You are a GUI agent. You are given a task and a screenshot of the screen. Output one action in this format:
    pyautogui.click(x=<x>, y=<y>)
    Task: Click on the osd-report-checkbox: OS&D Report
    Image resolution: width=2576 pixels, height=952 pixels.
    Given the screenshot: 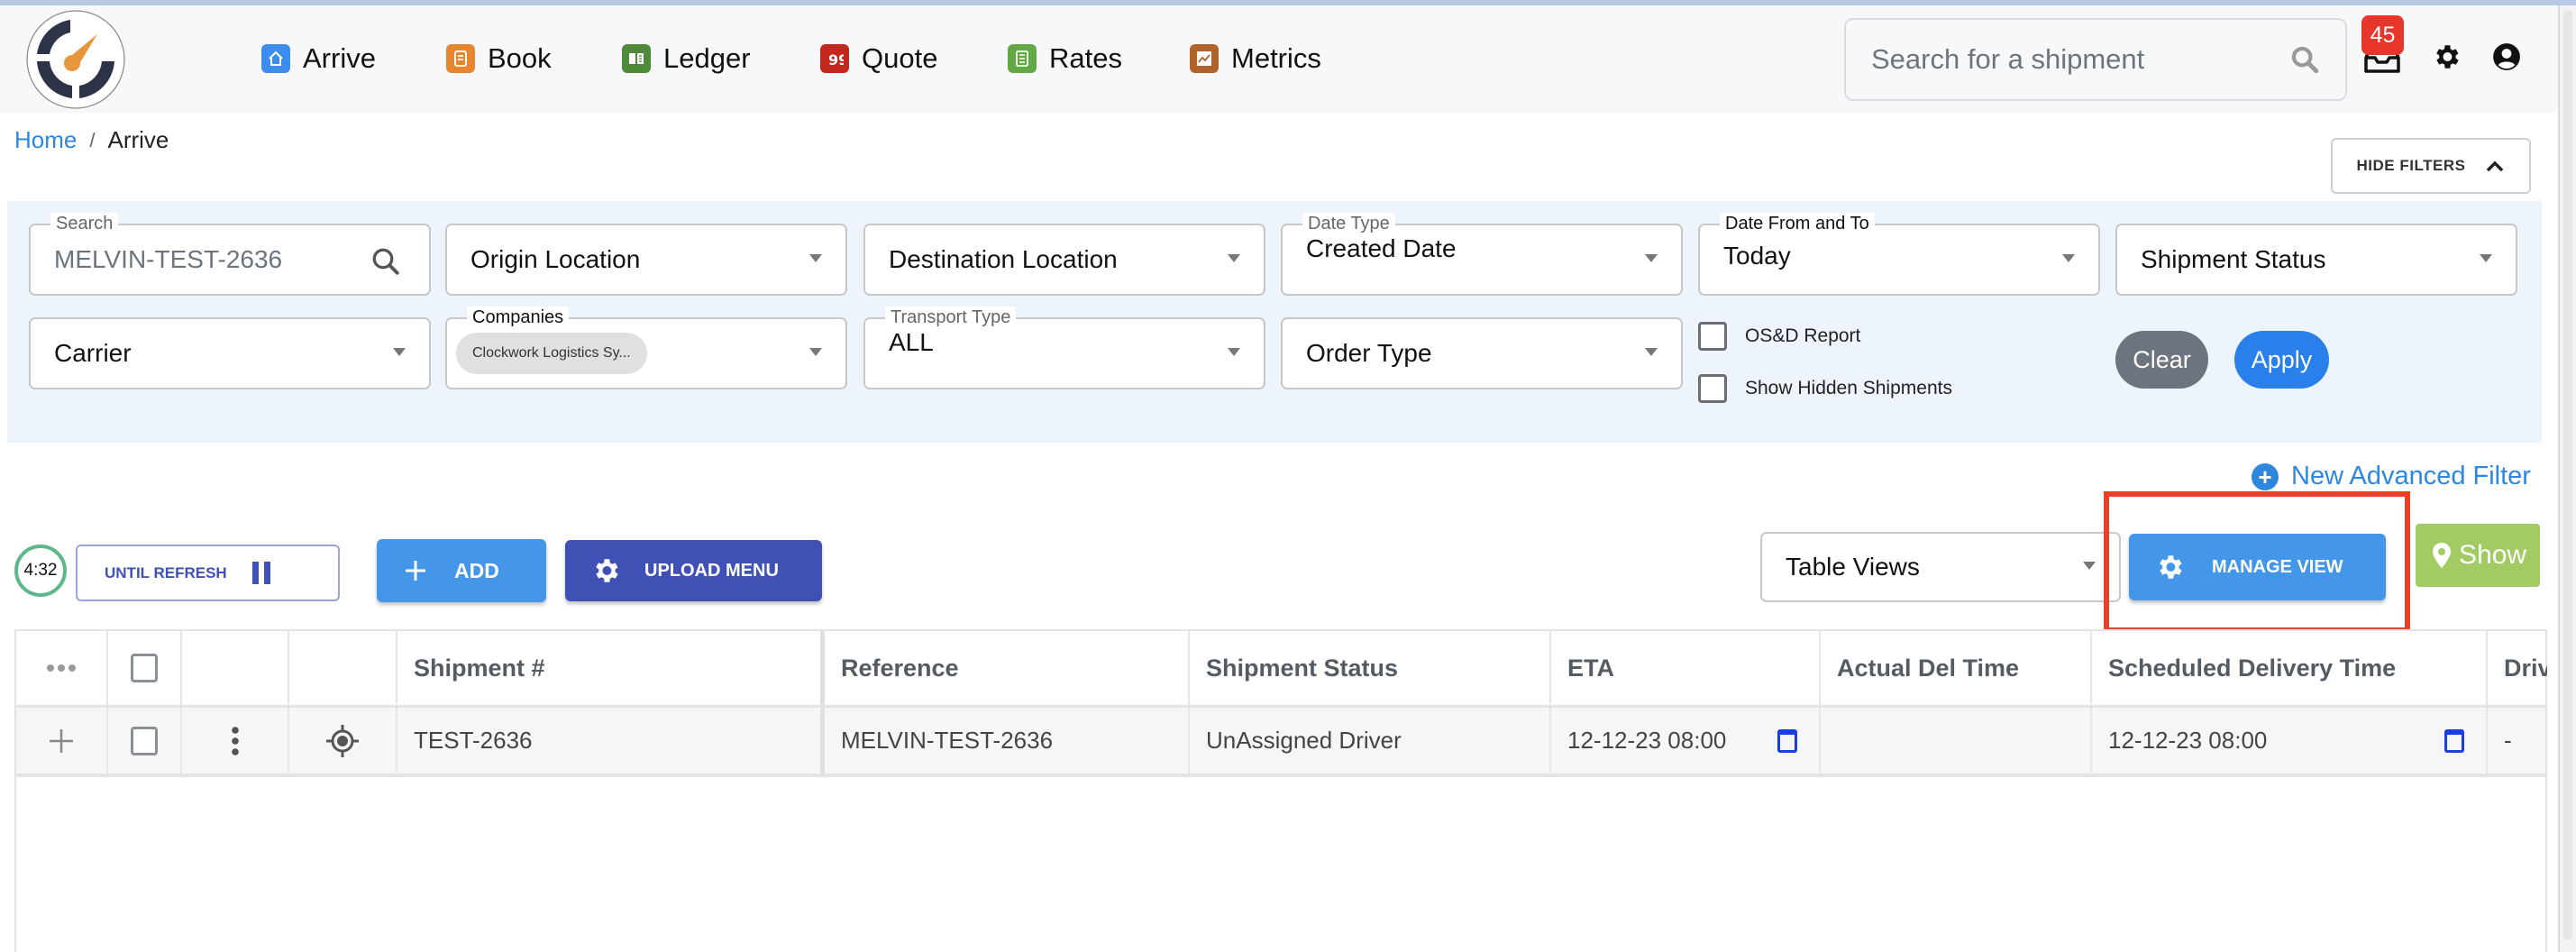 What is the action you would take?
    pyautogui.click(x=1779, y=336)
    